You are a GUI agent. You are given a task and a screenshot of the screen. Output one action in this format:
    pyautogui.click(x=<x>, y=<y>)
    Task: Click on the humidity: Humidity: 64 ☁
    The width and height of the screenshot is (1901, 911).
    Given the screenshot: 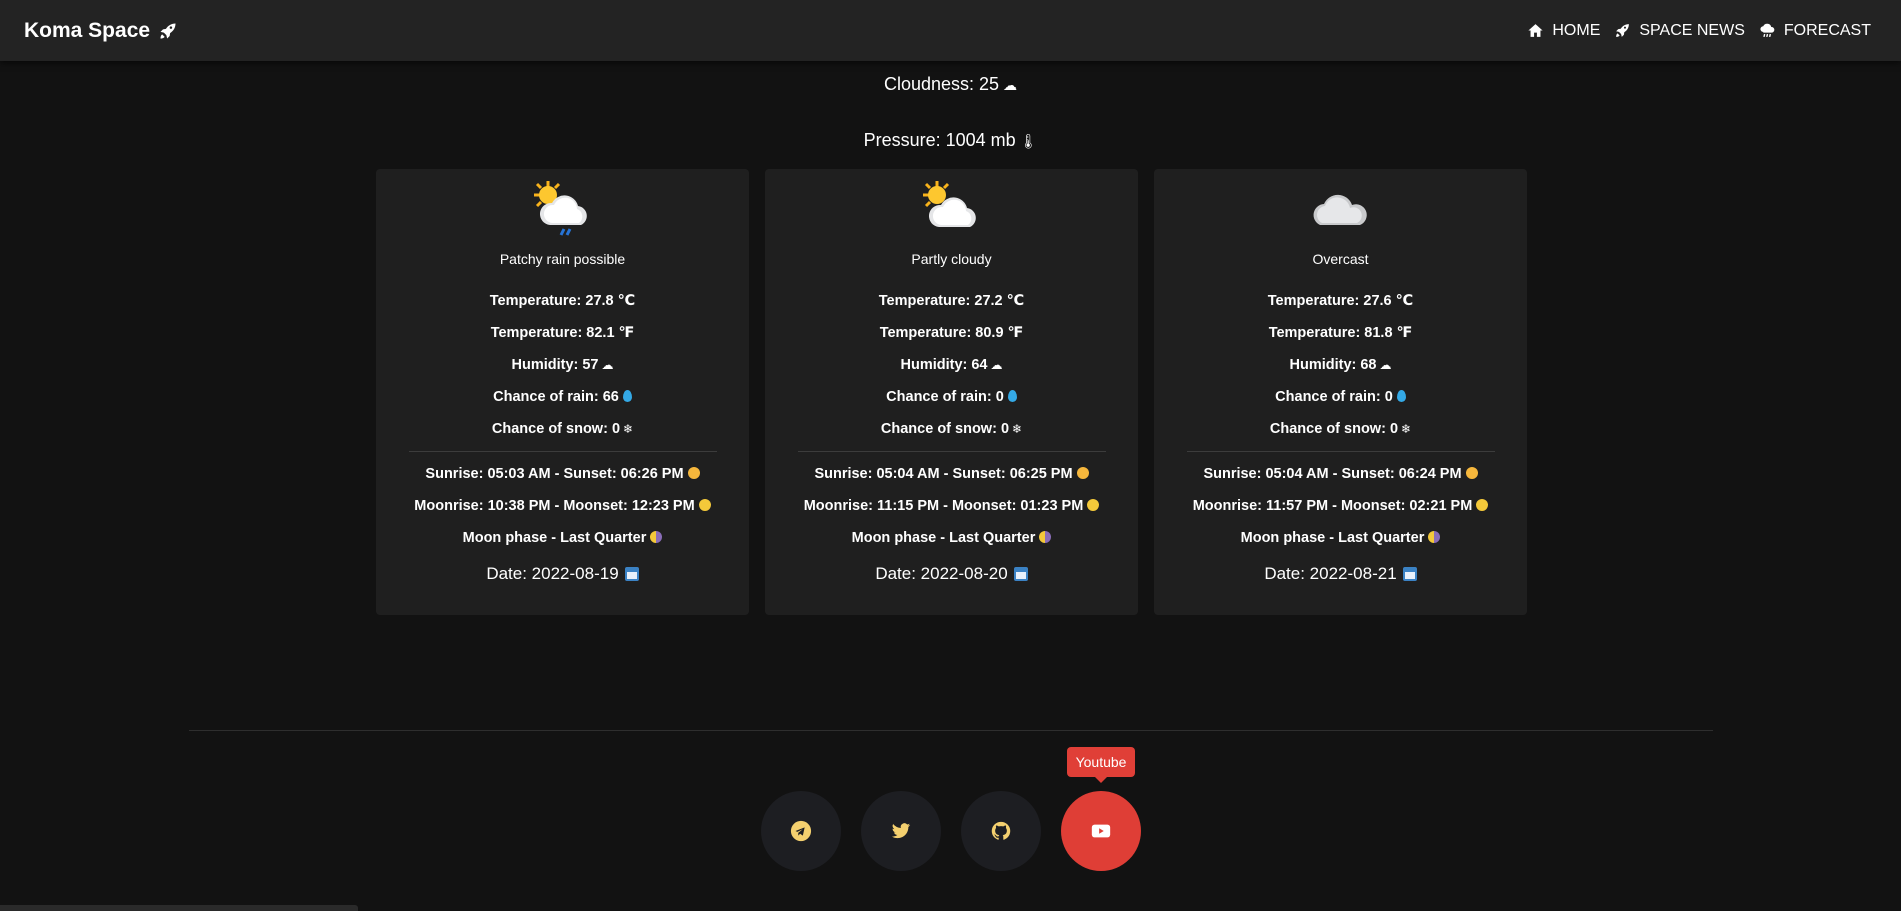 What is the action you would take?
    pyautogui.click(x=951, y=365)
    